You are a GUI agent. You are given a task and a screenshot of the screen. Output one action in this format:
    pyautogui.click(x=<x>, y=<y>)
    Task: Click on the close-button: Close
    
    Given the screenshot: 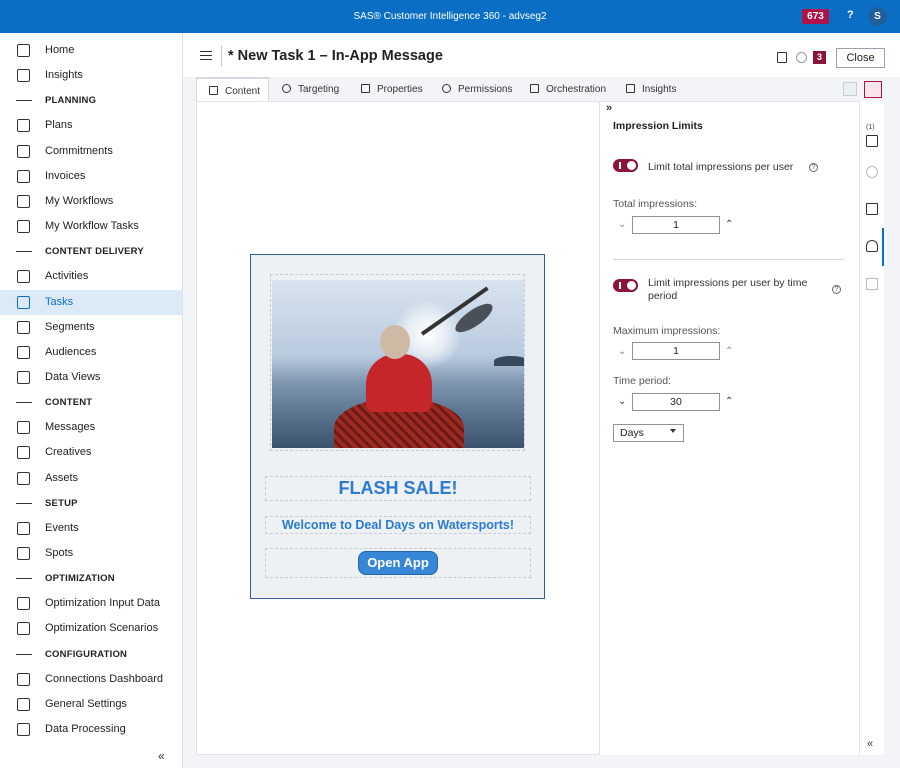 What is the action you would take?
    pyautogui.click(x=860, y=58)
    